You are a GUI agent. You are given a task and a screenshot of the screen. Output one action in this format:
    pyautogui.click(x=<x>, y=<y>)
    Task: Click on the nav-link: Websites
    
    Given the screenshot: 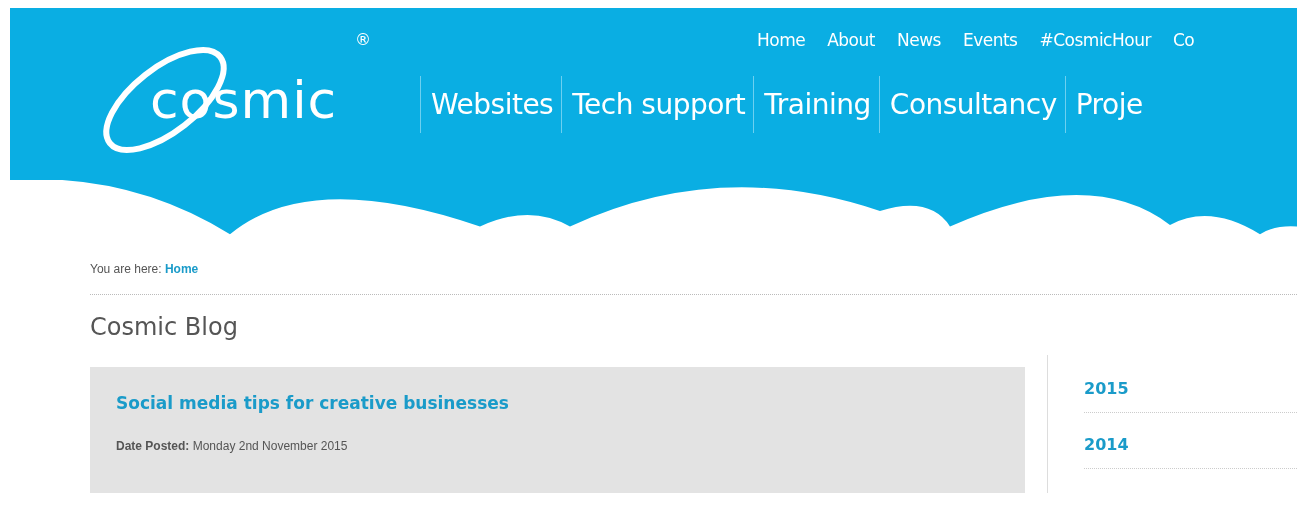 What is the action you would take?
    pyautogui.click(x=491, y=104)
    